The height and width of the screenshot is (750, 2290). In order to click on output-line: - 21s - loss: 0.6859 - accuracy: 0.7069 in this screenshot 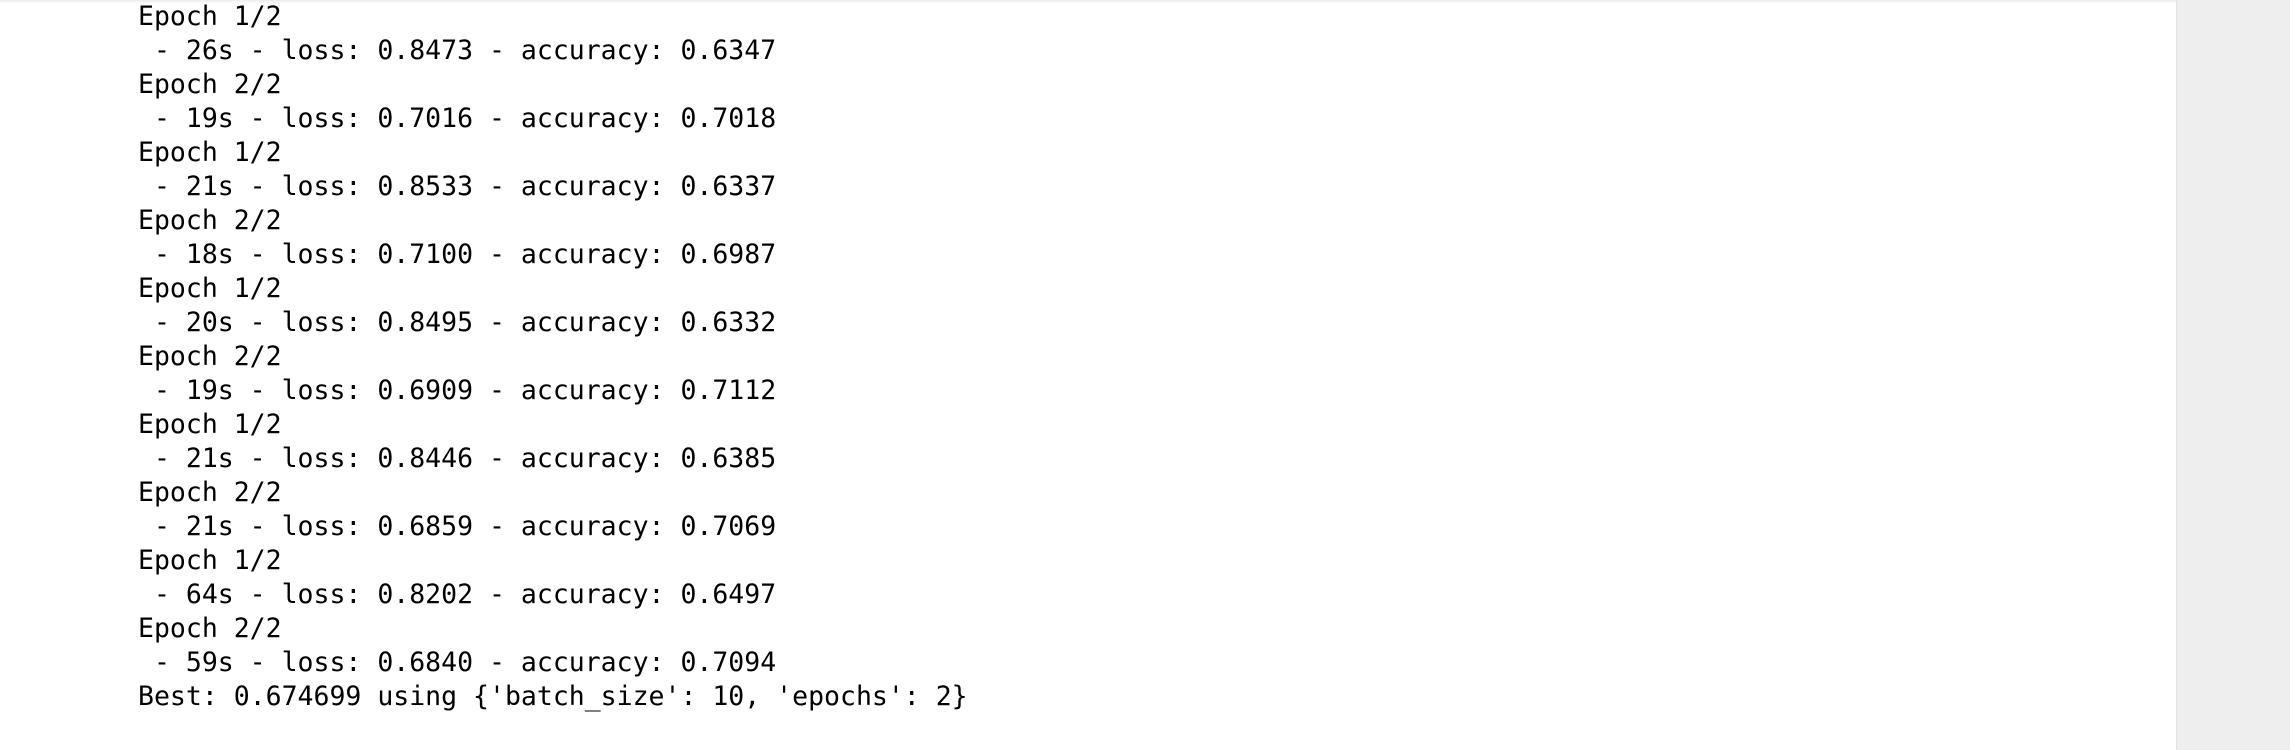, I will do `click(457, 526)`.